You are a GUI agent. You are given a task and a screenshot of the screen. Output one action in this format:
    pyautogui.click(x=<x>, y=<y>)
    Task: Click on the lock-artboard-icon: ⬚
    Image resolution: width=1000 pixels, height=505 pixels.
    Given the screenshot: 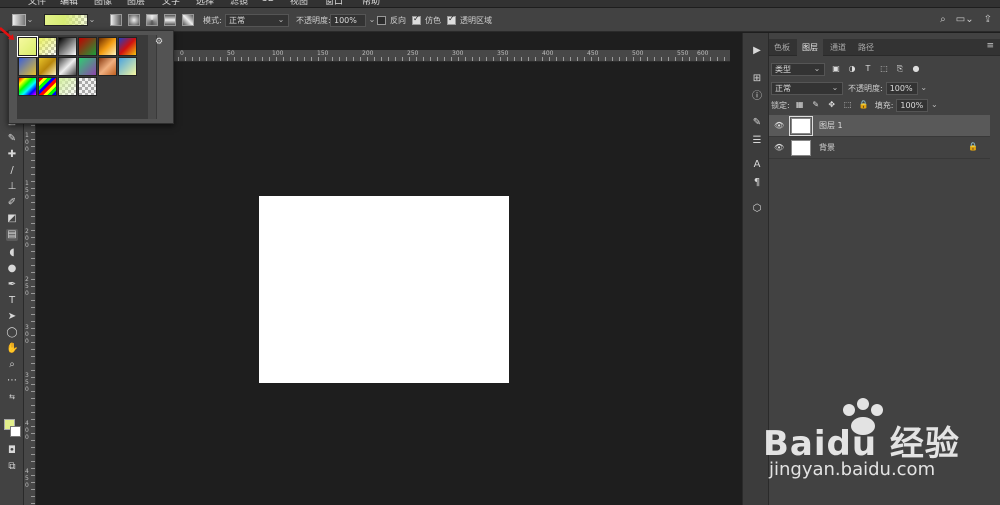 What is the action you would take?
    pyautogui.click(x=848, y=105)
    